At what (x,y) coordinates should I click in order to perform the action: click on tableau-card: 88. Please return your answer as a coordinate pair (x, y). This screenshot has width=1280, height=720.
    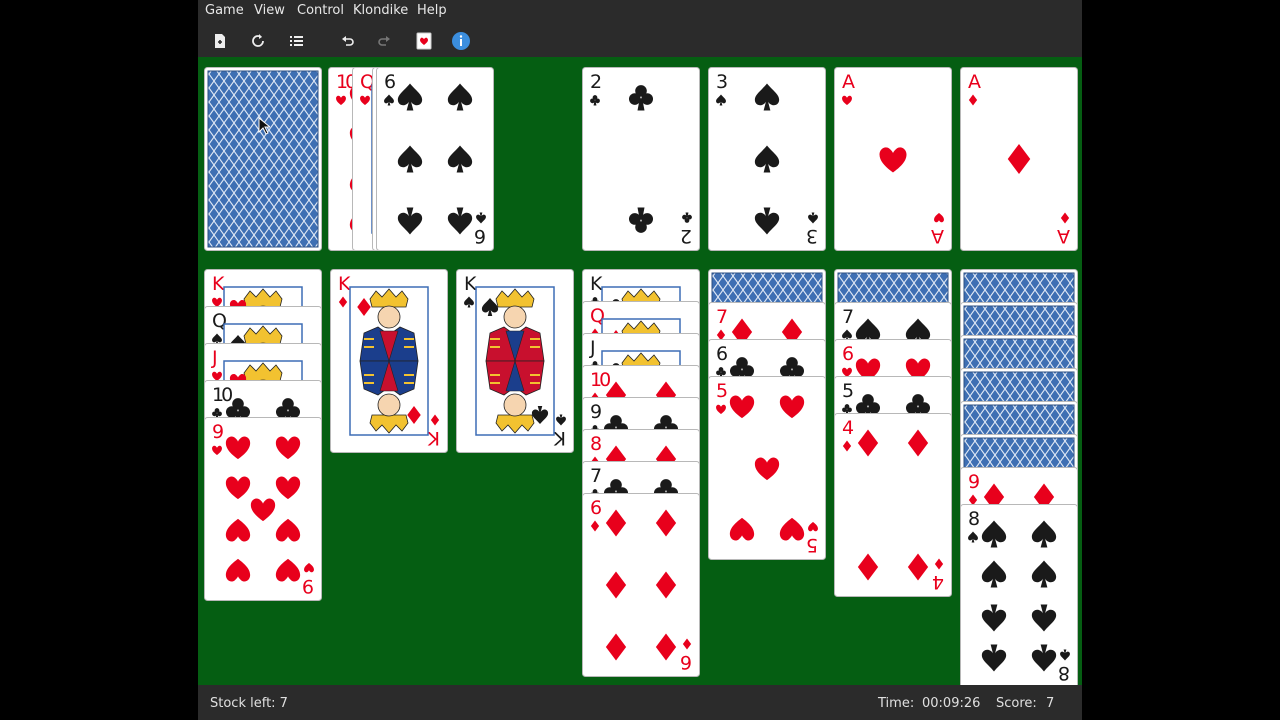
    Looking at the image, I should click on (1019, 594).